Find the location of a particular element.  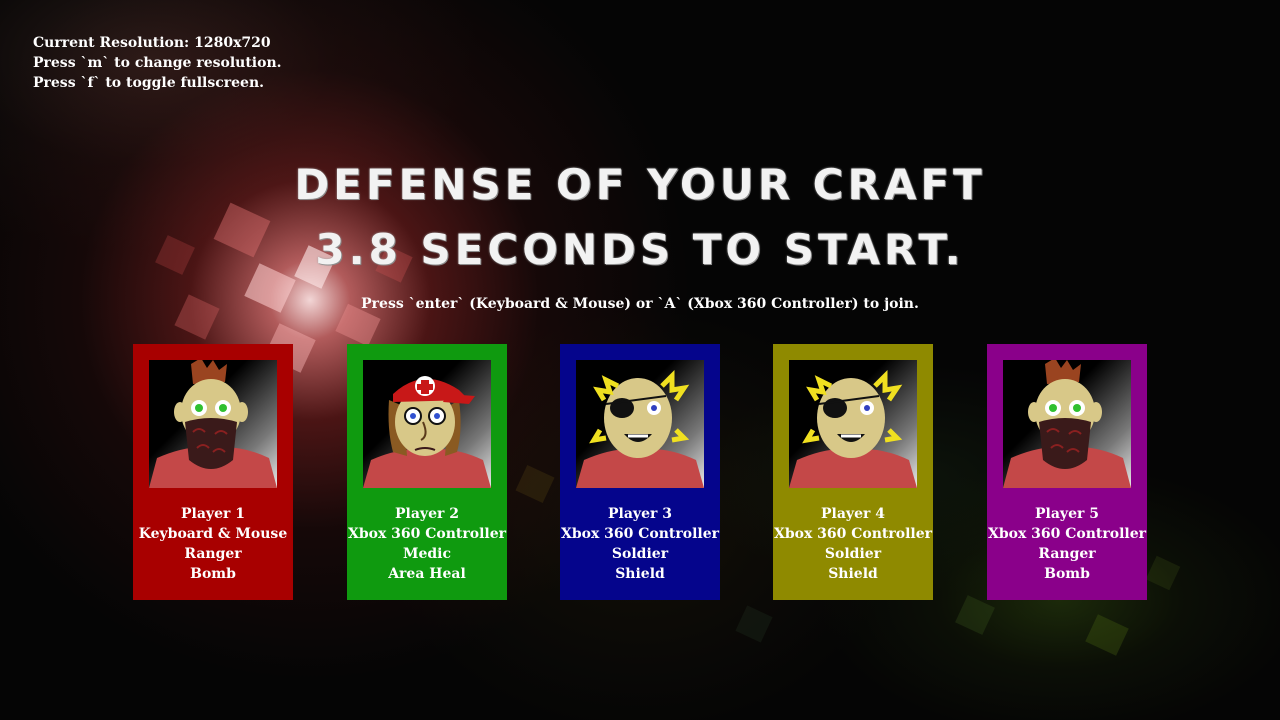

player-name: Player 3 is located at coordinates (640, 514).